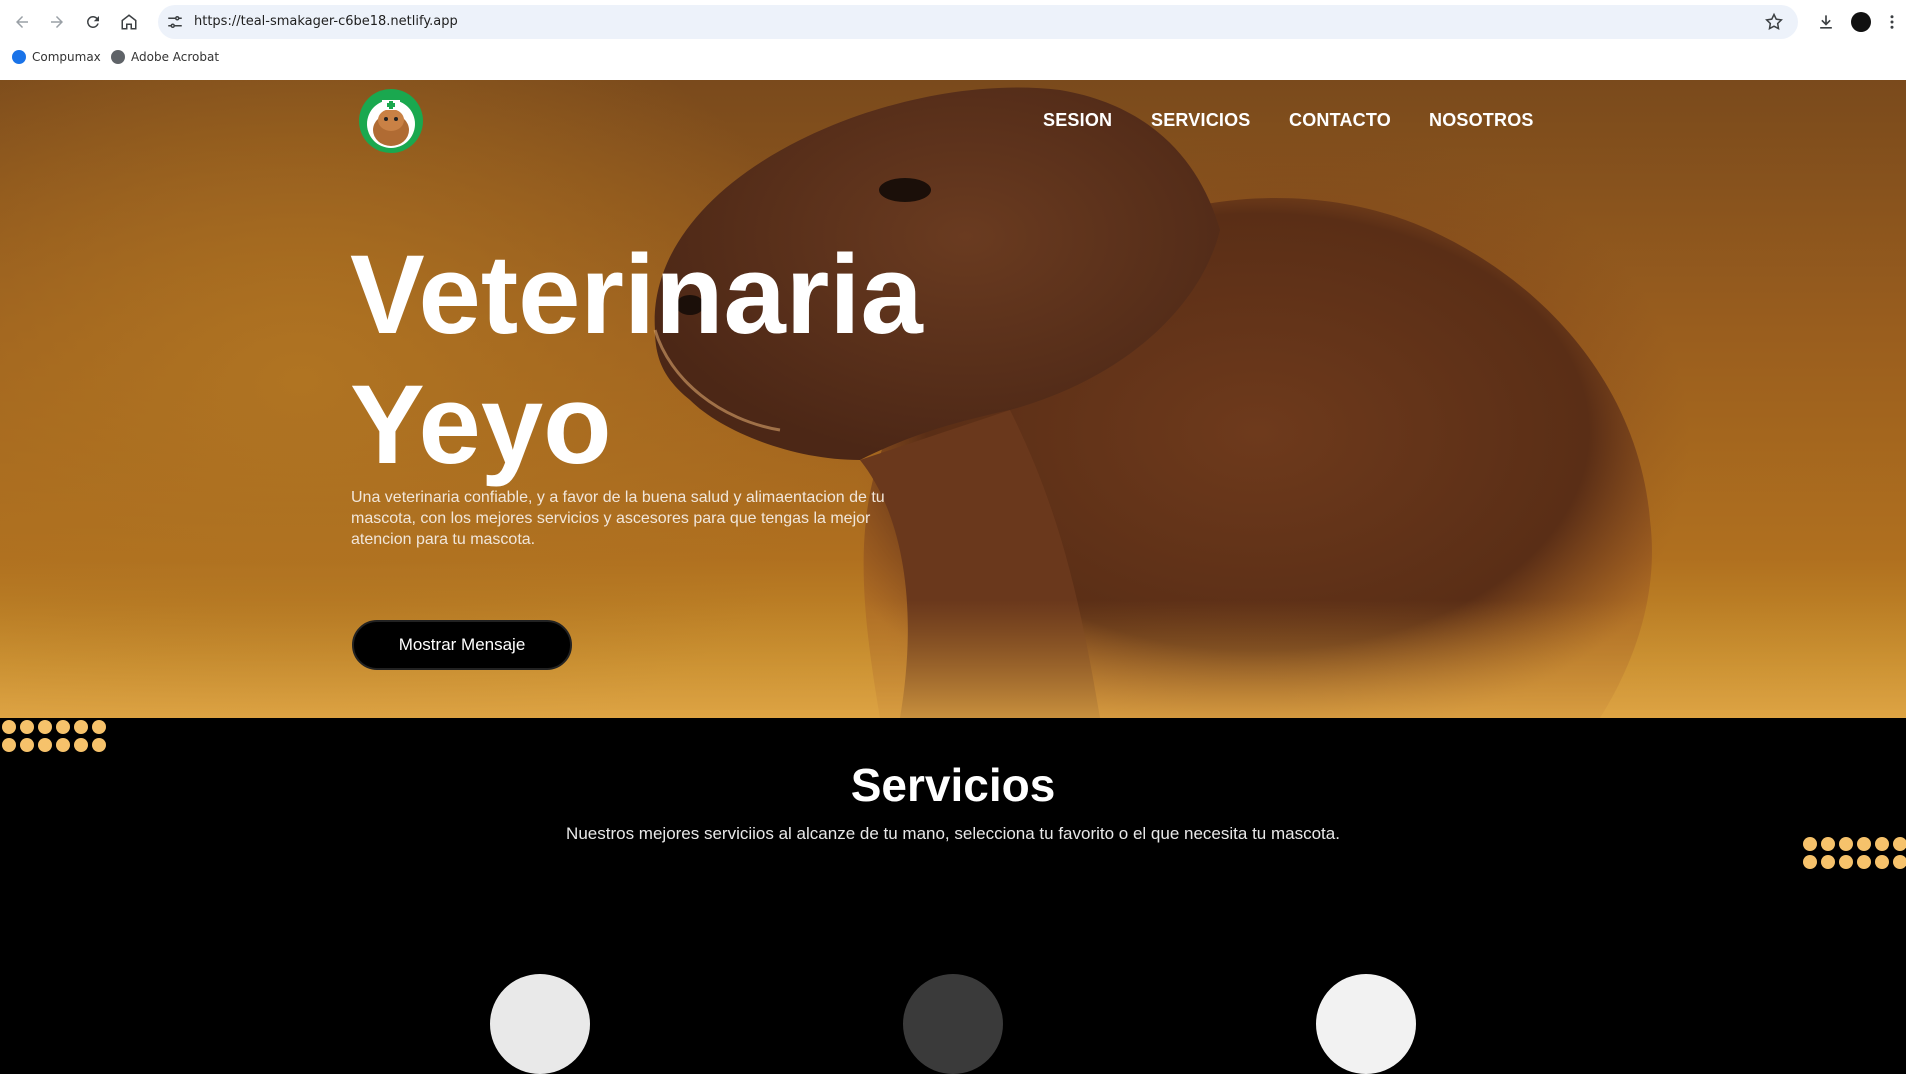 This screenshot has height=1074, width=1906. Describe the element at coordinates (953, 785) in the screenshot. I see `services-title: Servicios` at that location.